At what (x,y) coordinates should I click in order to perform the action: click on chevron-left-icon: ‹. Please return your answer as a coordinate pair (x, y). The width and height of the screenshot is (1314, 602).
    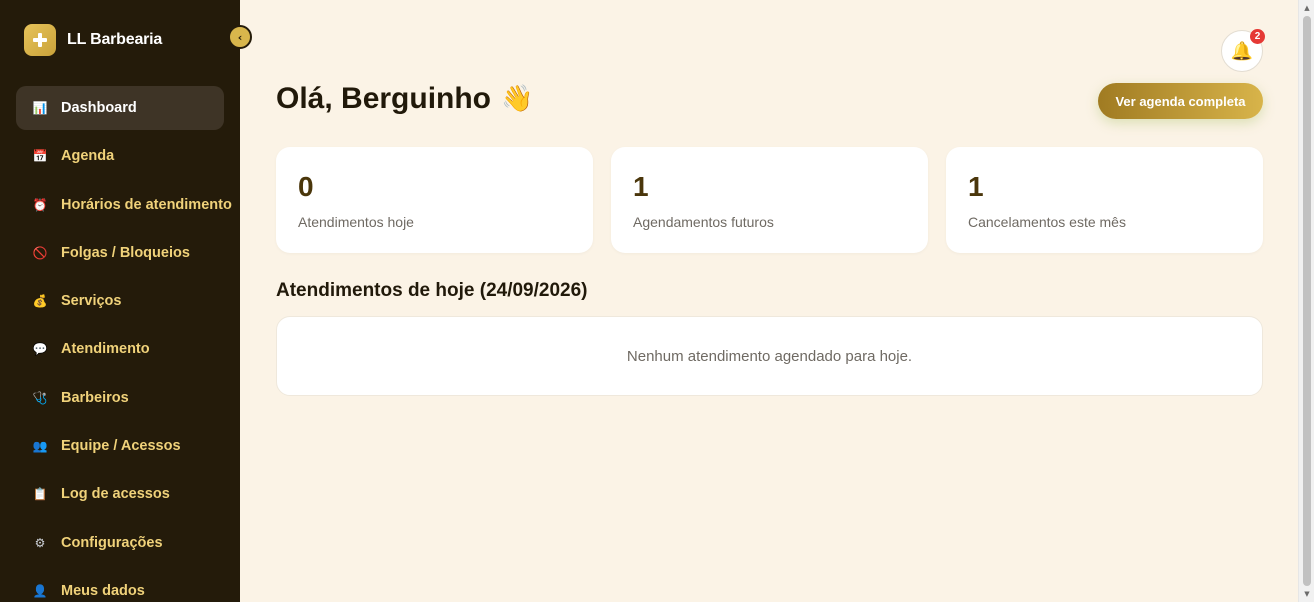
    Looking at the image, I should click on (240, 37).